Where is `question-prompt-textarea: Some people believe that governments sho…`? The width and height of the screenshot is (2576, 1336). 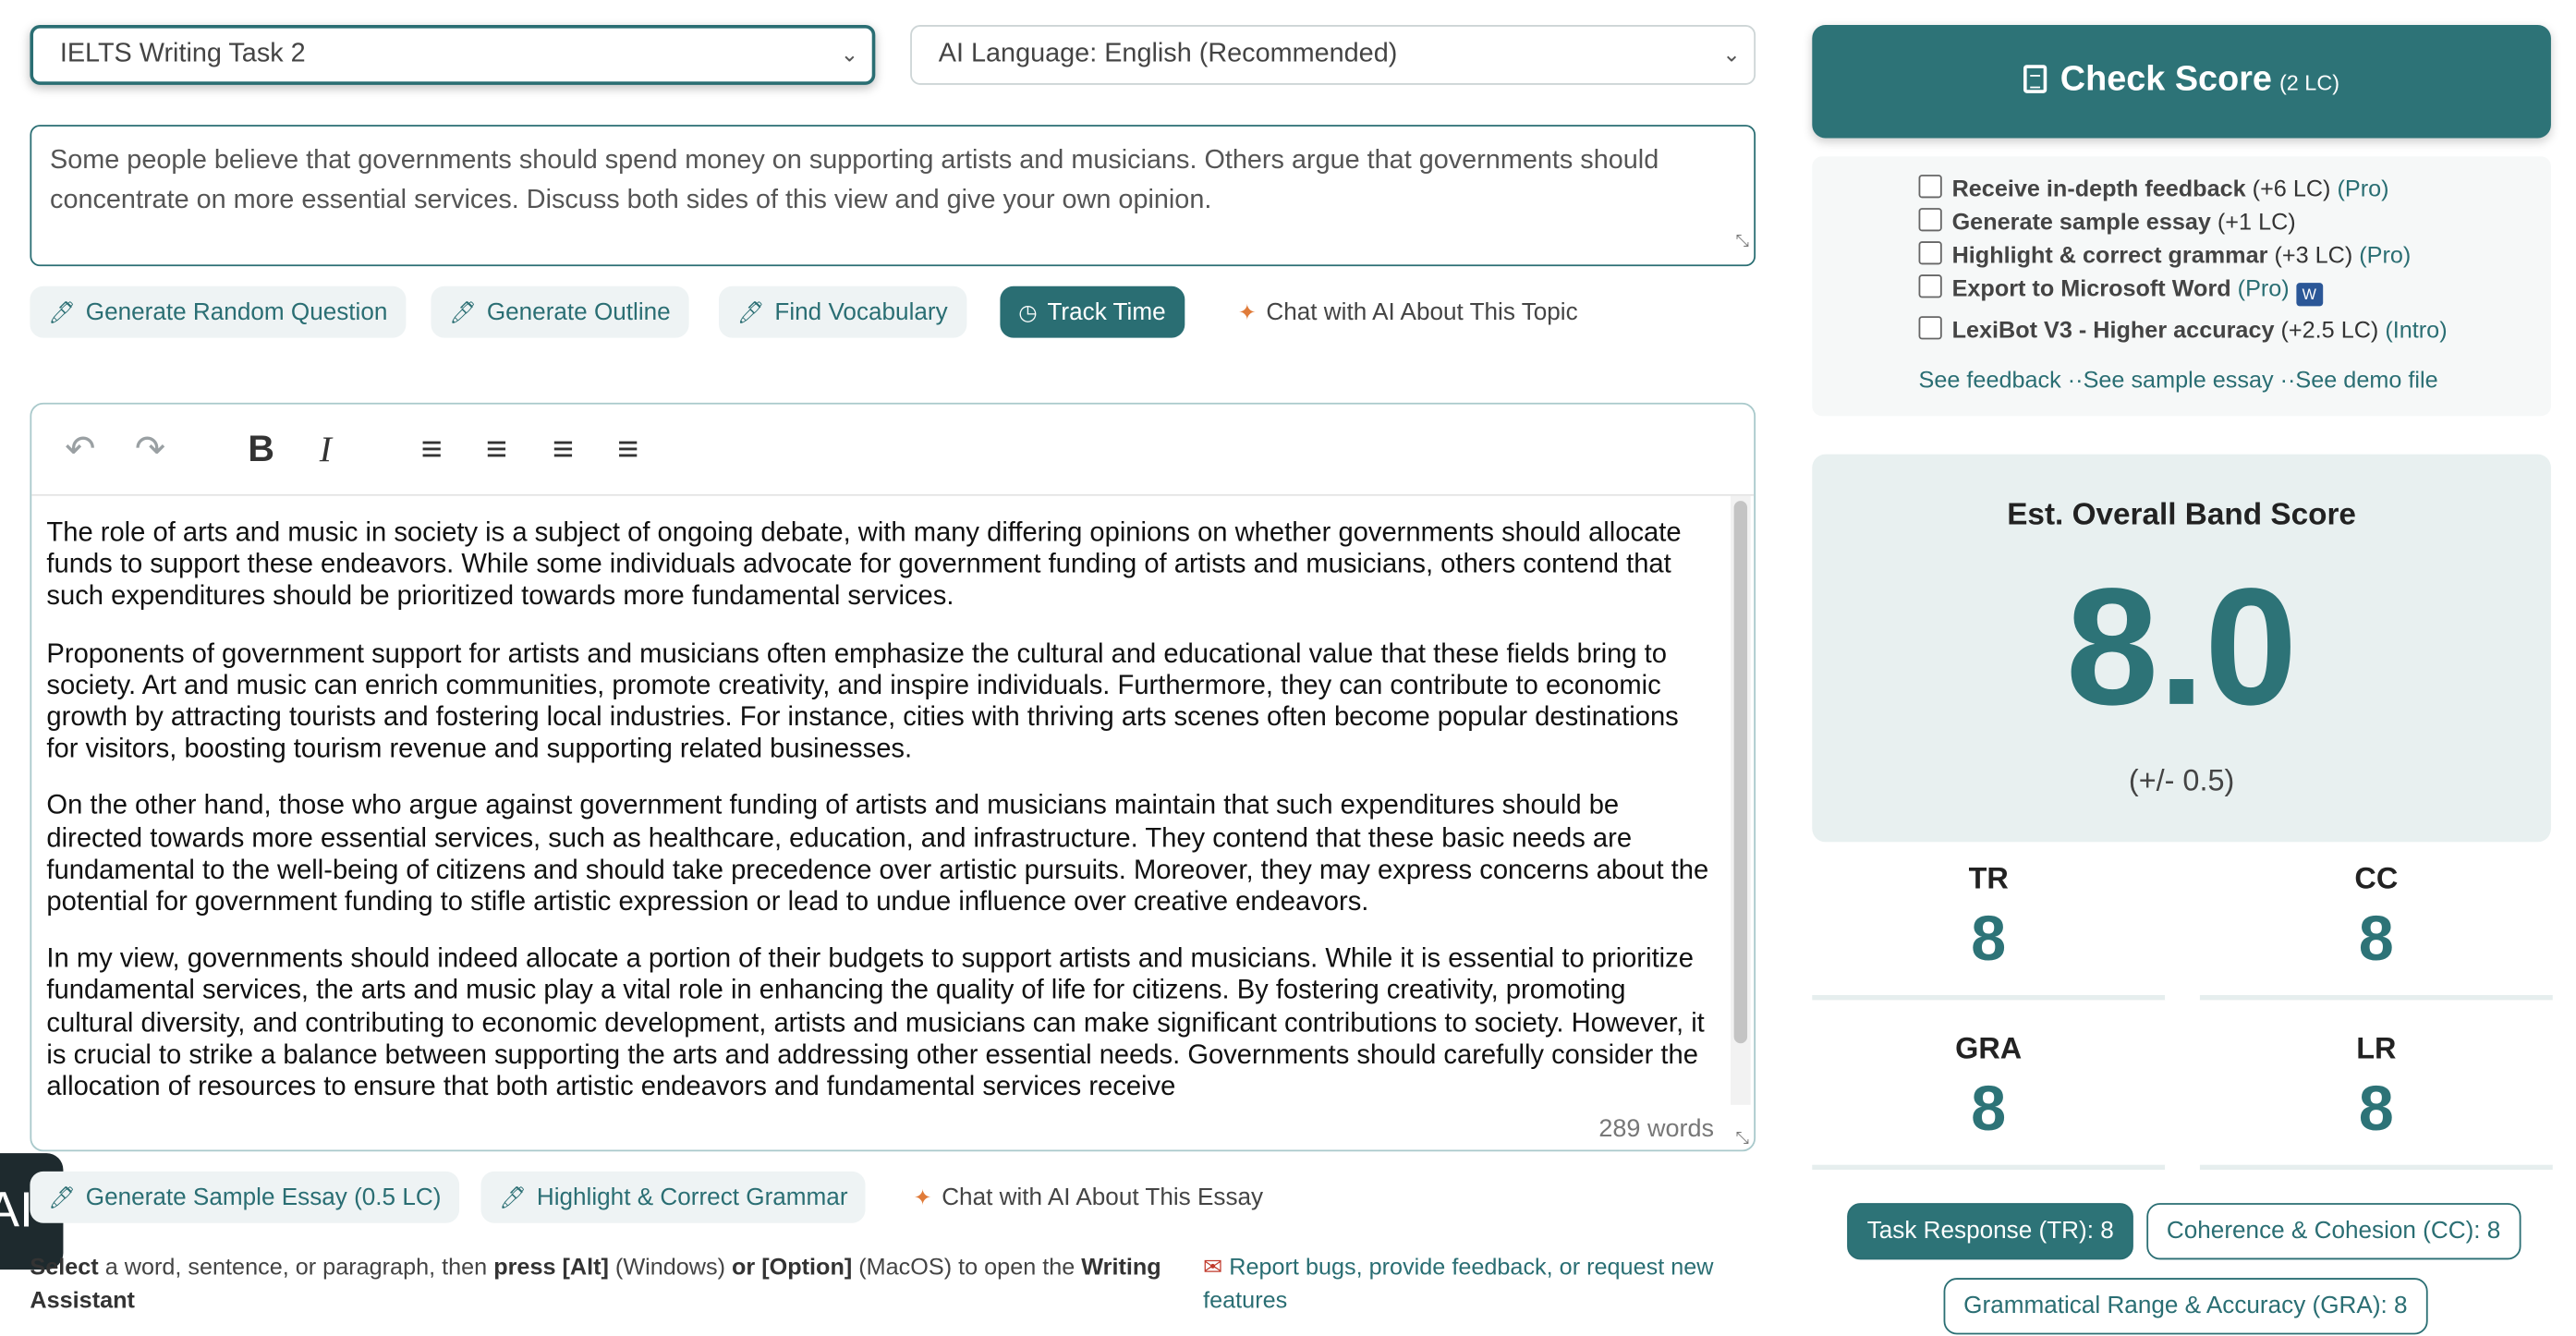
question-prompt-textarea: Some people believe that governments sho… is located at coordinates (893, 196).